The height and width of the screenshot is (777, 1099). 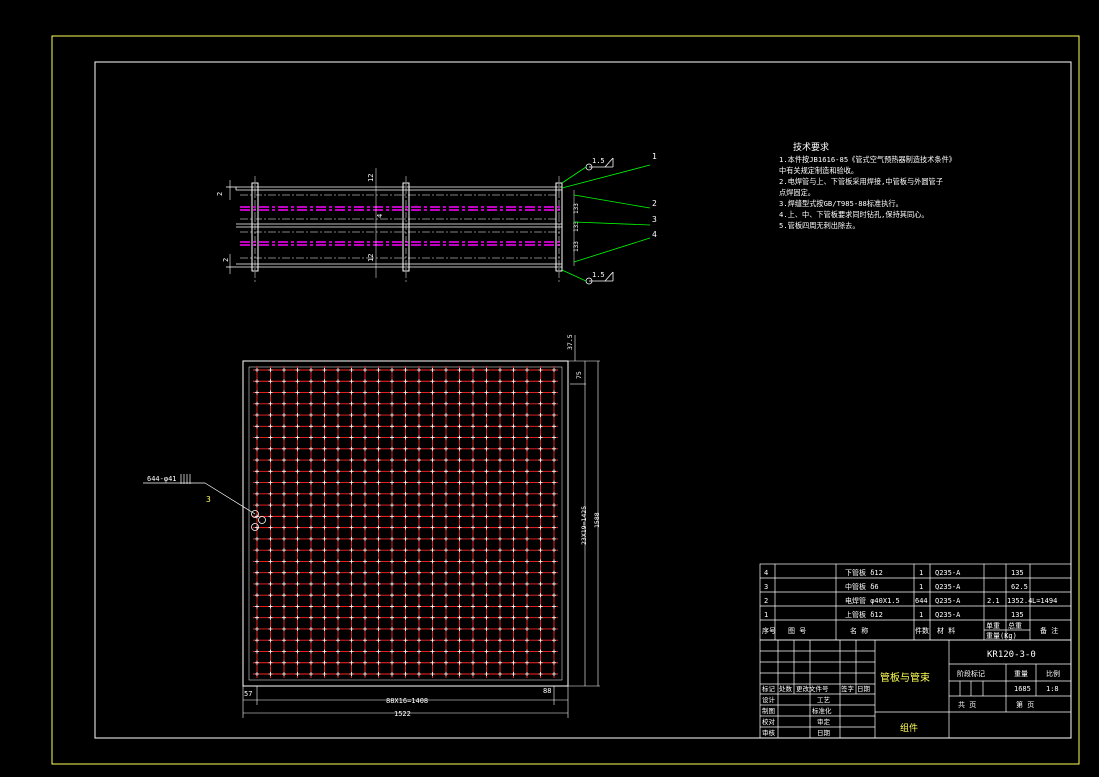 I want to click on sheets-total: 共 页, so click(x=967, y=704).